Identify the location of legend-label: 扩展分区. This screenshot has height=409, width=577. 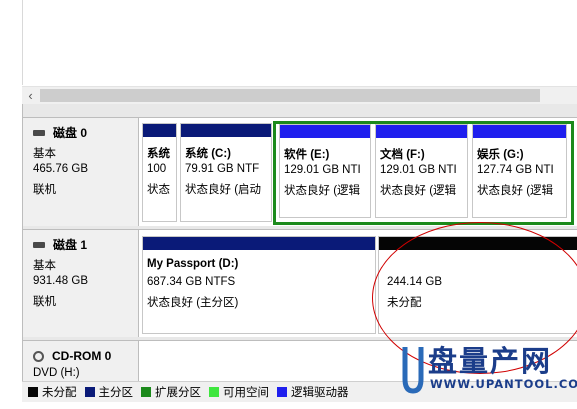
(178, 393).